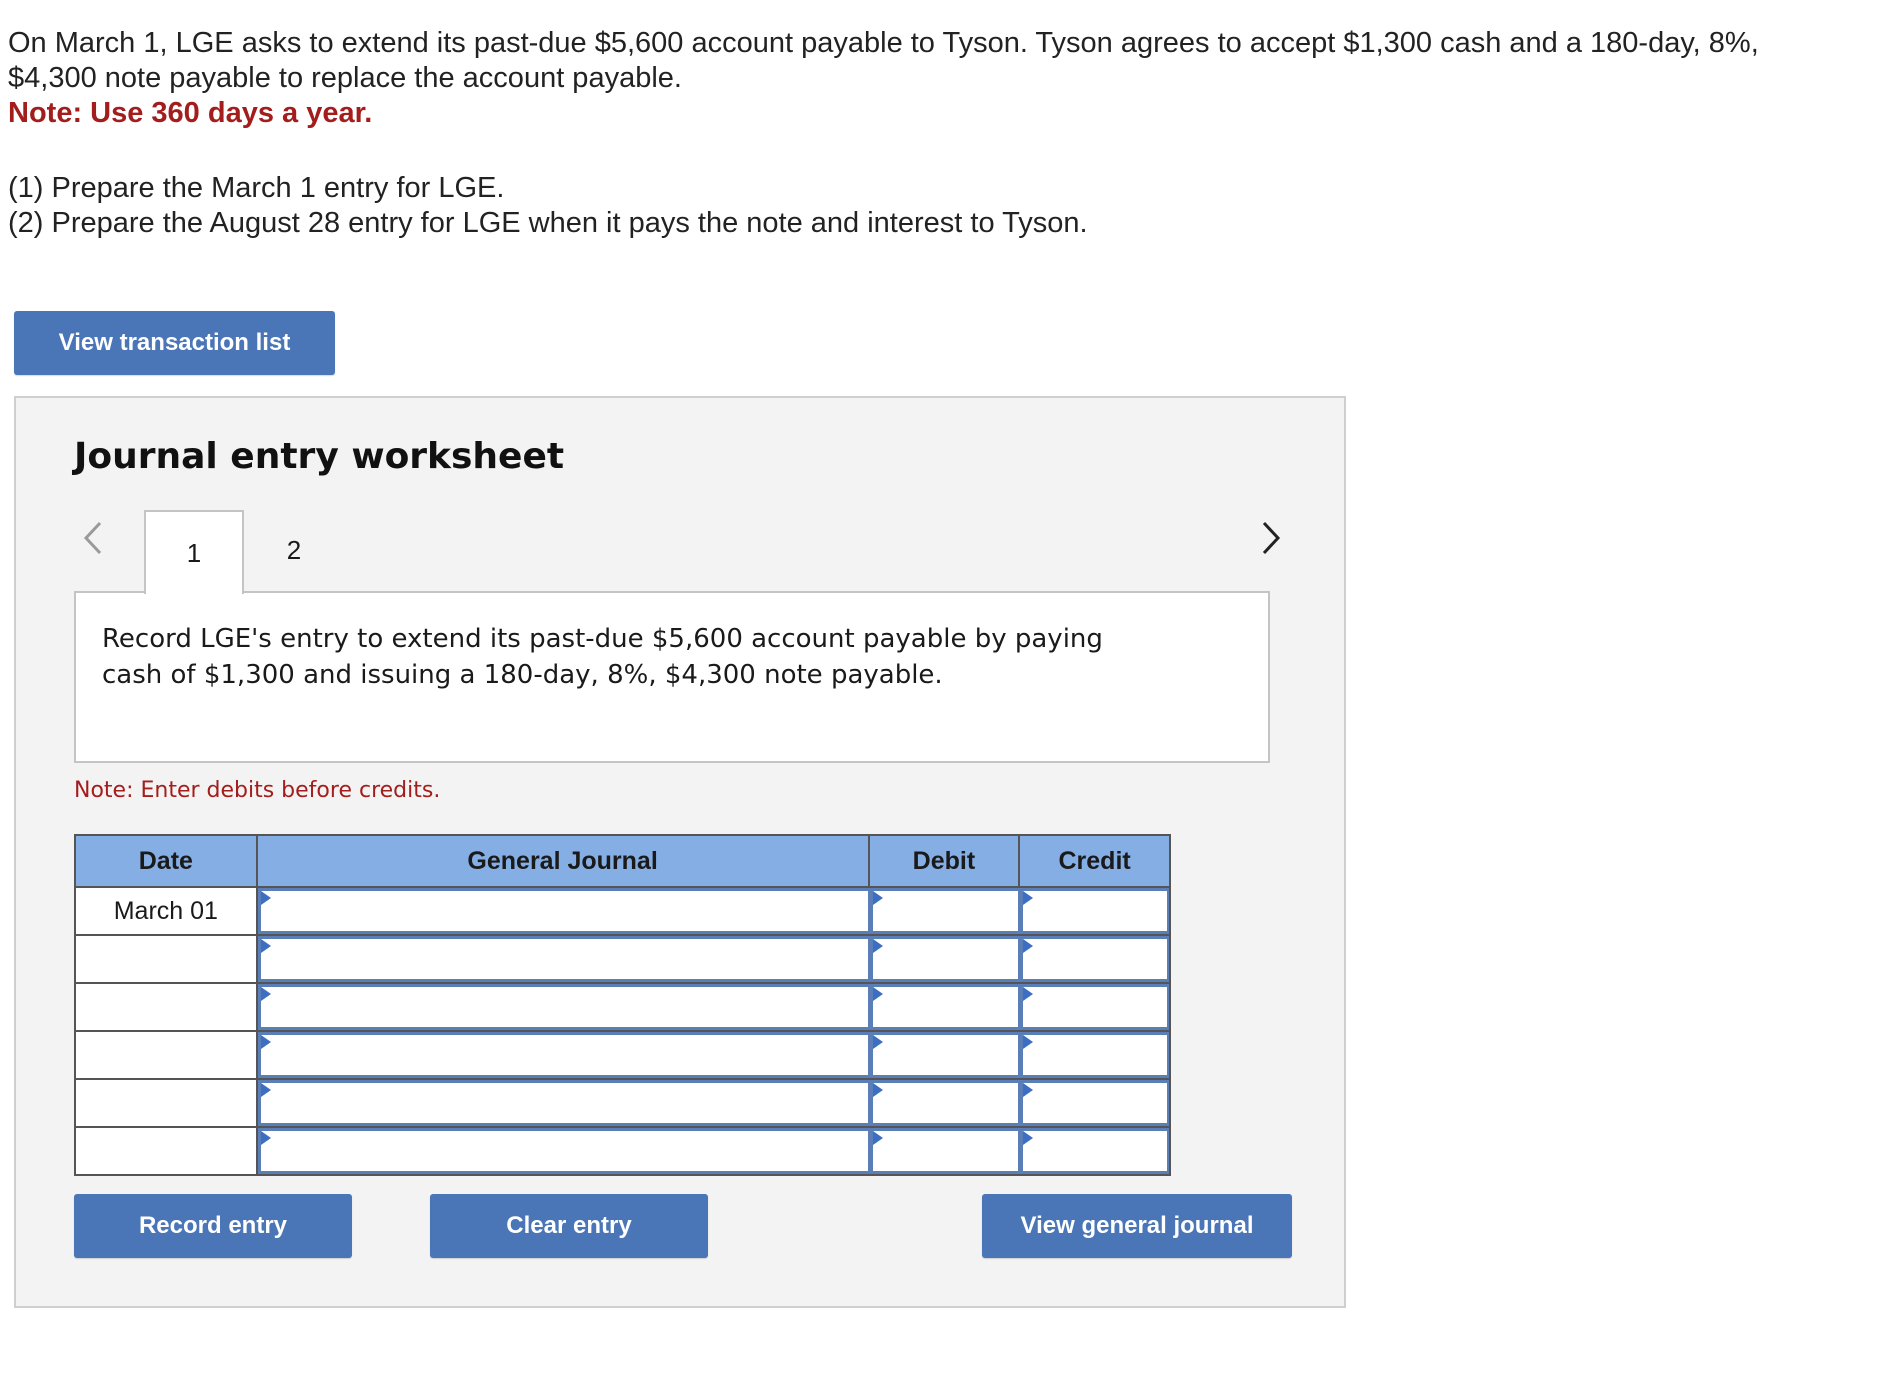  Describe the element at coordinates (294, 550) in the screenshot. I see `tab-2: 2` at that location.